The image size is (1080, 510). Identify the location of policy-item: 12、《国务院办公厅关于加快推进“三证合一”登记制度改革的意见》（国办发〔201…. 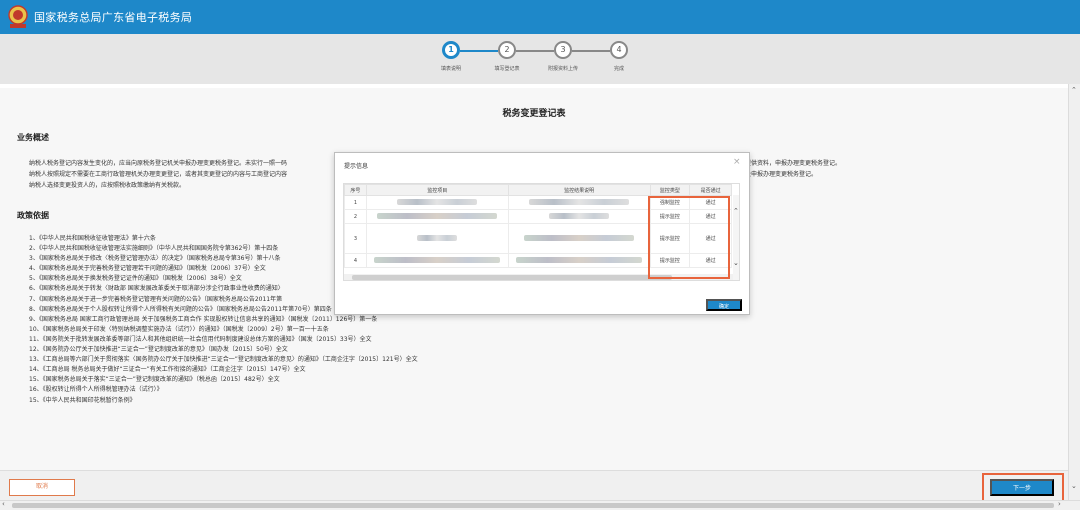
(158, 350).